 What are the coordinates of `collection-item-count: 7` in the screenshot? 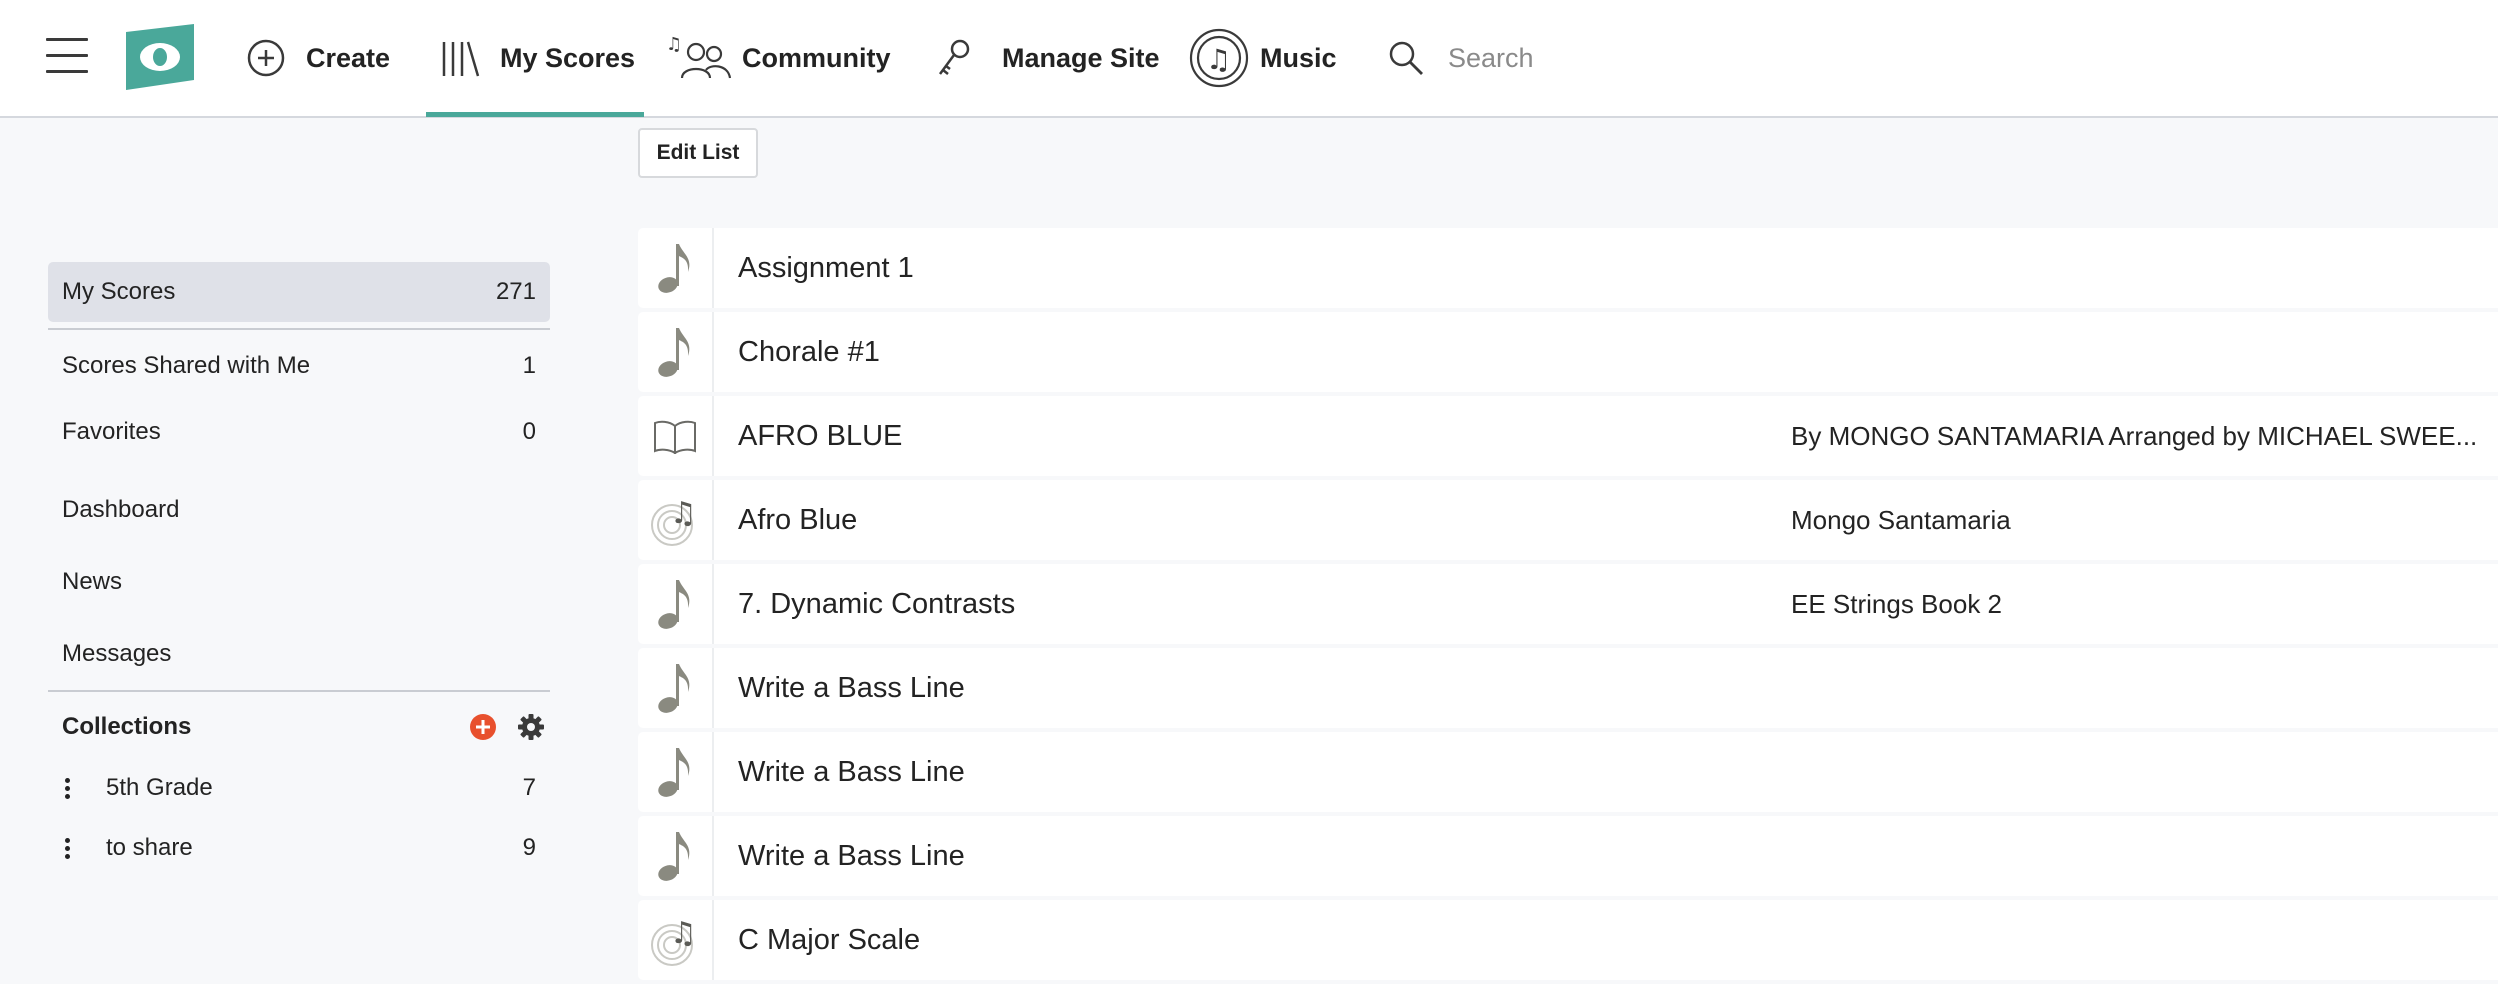 It's located at (529, 787).